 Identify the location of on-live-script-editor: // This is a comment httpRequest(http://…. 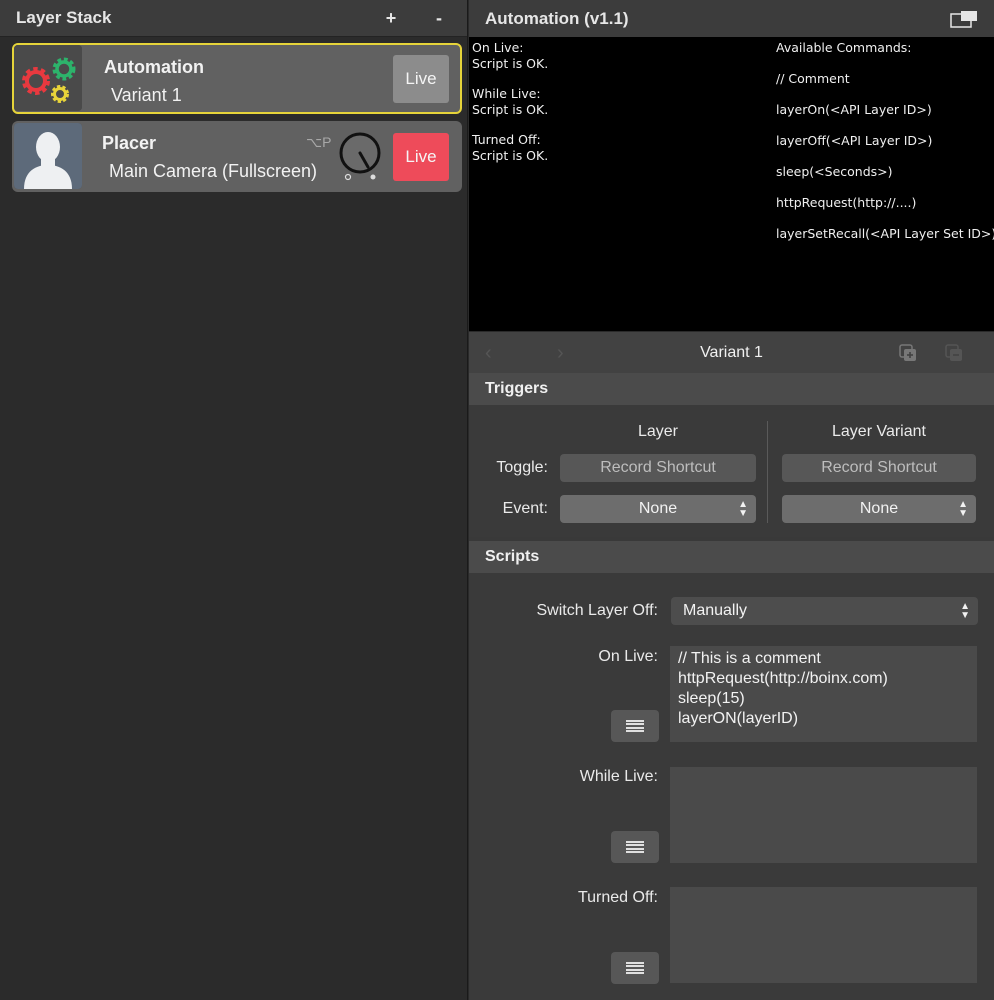
(823, 694).